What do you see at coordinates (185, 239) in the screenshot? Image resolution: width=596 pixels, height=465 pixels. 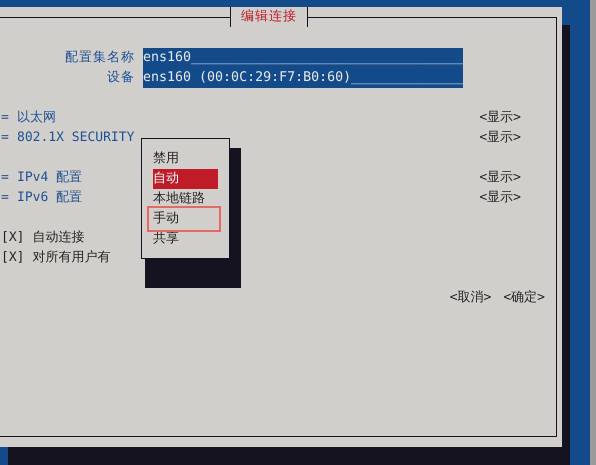 I see `menu-item: 共享` at bounding box center [185, 239].